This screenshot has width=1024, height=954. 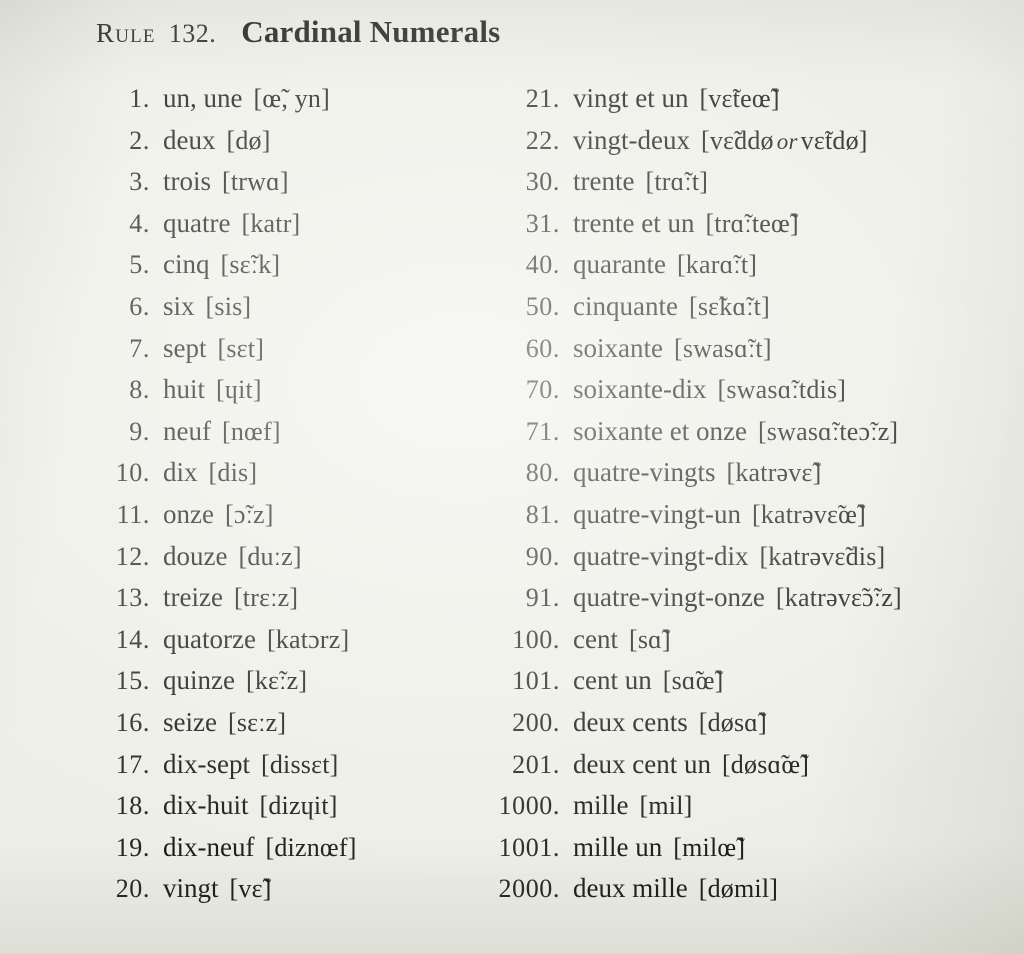 I want to click on numeral-pronunciation: [sɛːz], so click(x=257, y=722).